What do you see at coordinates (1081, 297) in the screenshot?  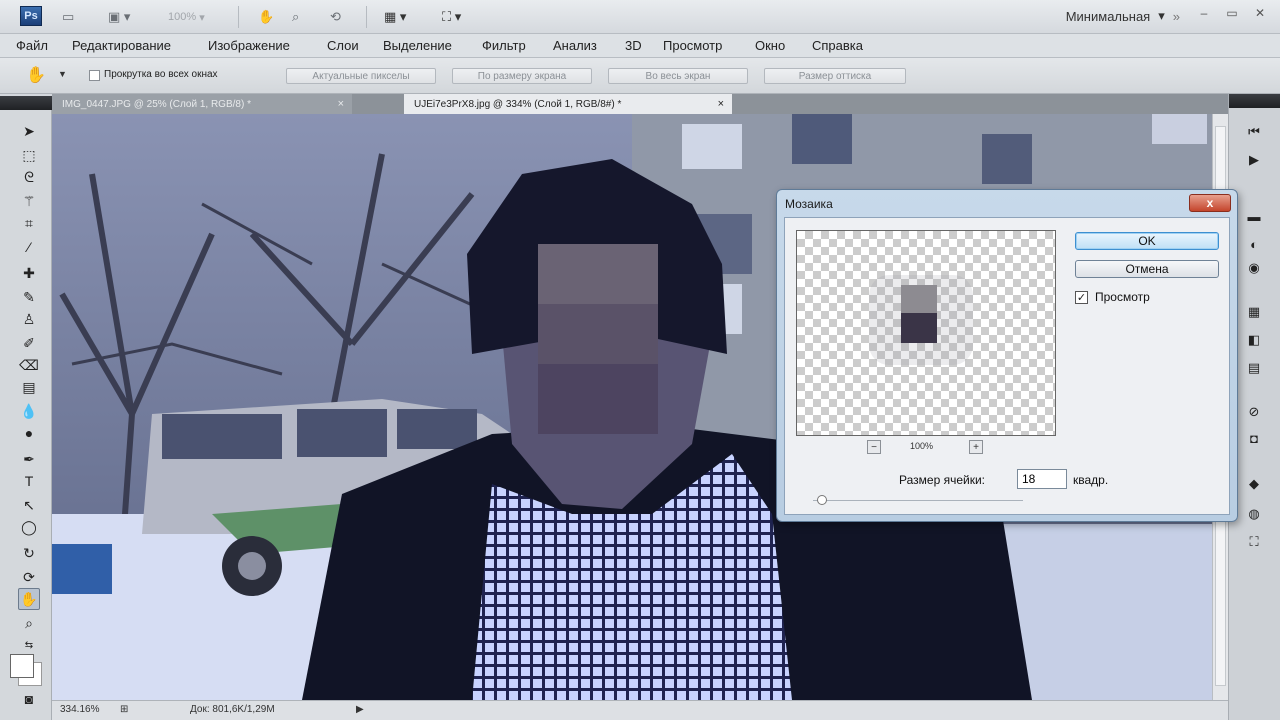 I see `preview-checkbox: ✓` at bounding box center [1081, 297].